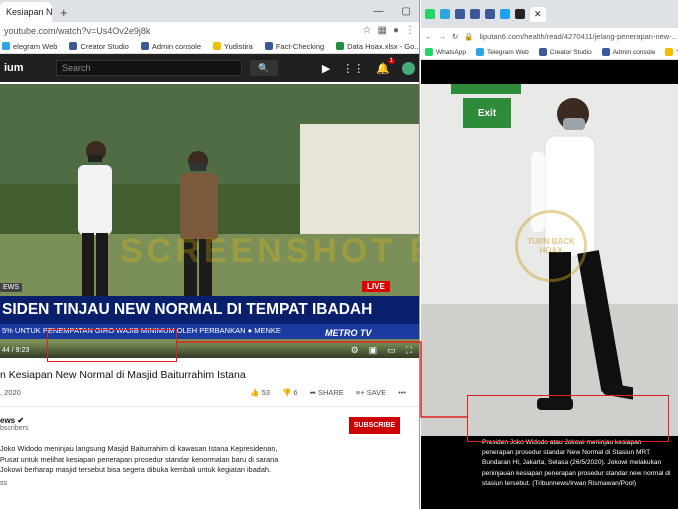 The image size is (678, 509). I want to click on turnbackhoax-stamp: TURN BACK HOAX, so click(551, 246).